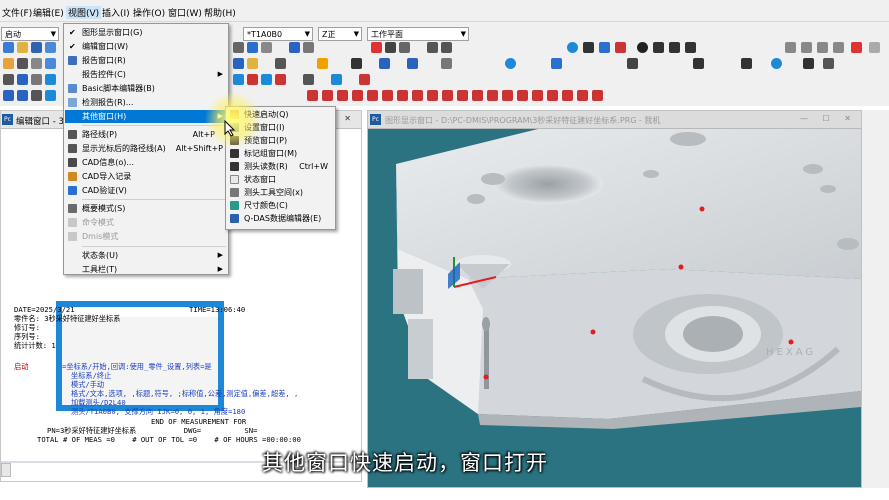 Image resolution: width=889 pixels, height=500 pixels. What do you see at coordinates (658, 47) in the screenshot?
I see `measure-icon` at bounding box center [658, 47].